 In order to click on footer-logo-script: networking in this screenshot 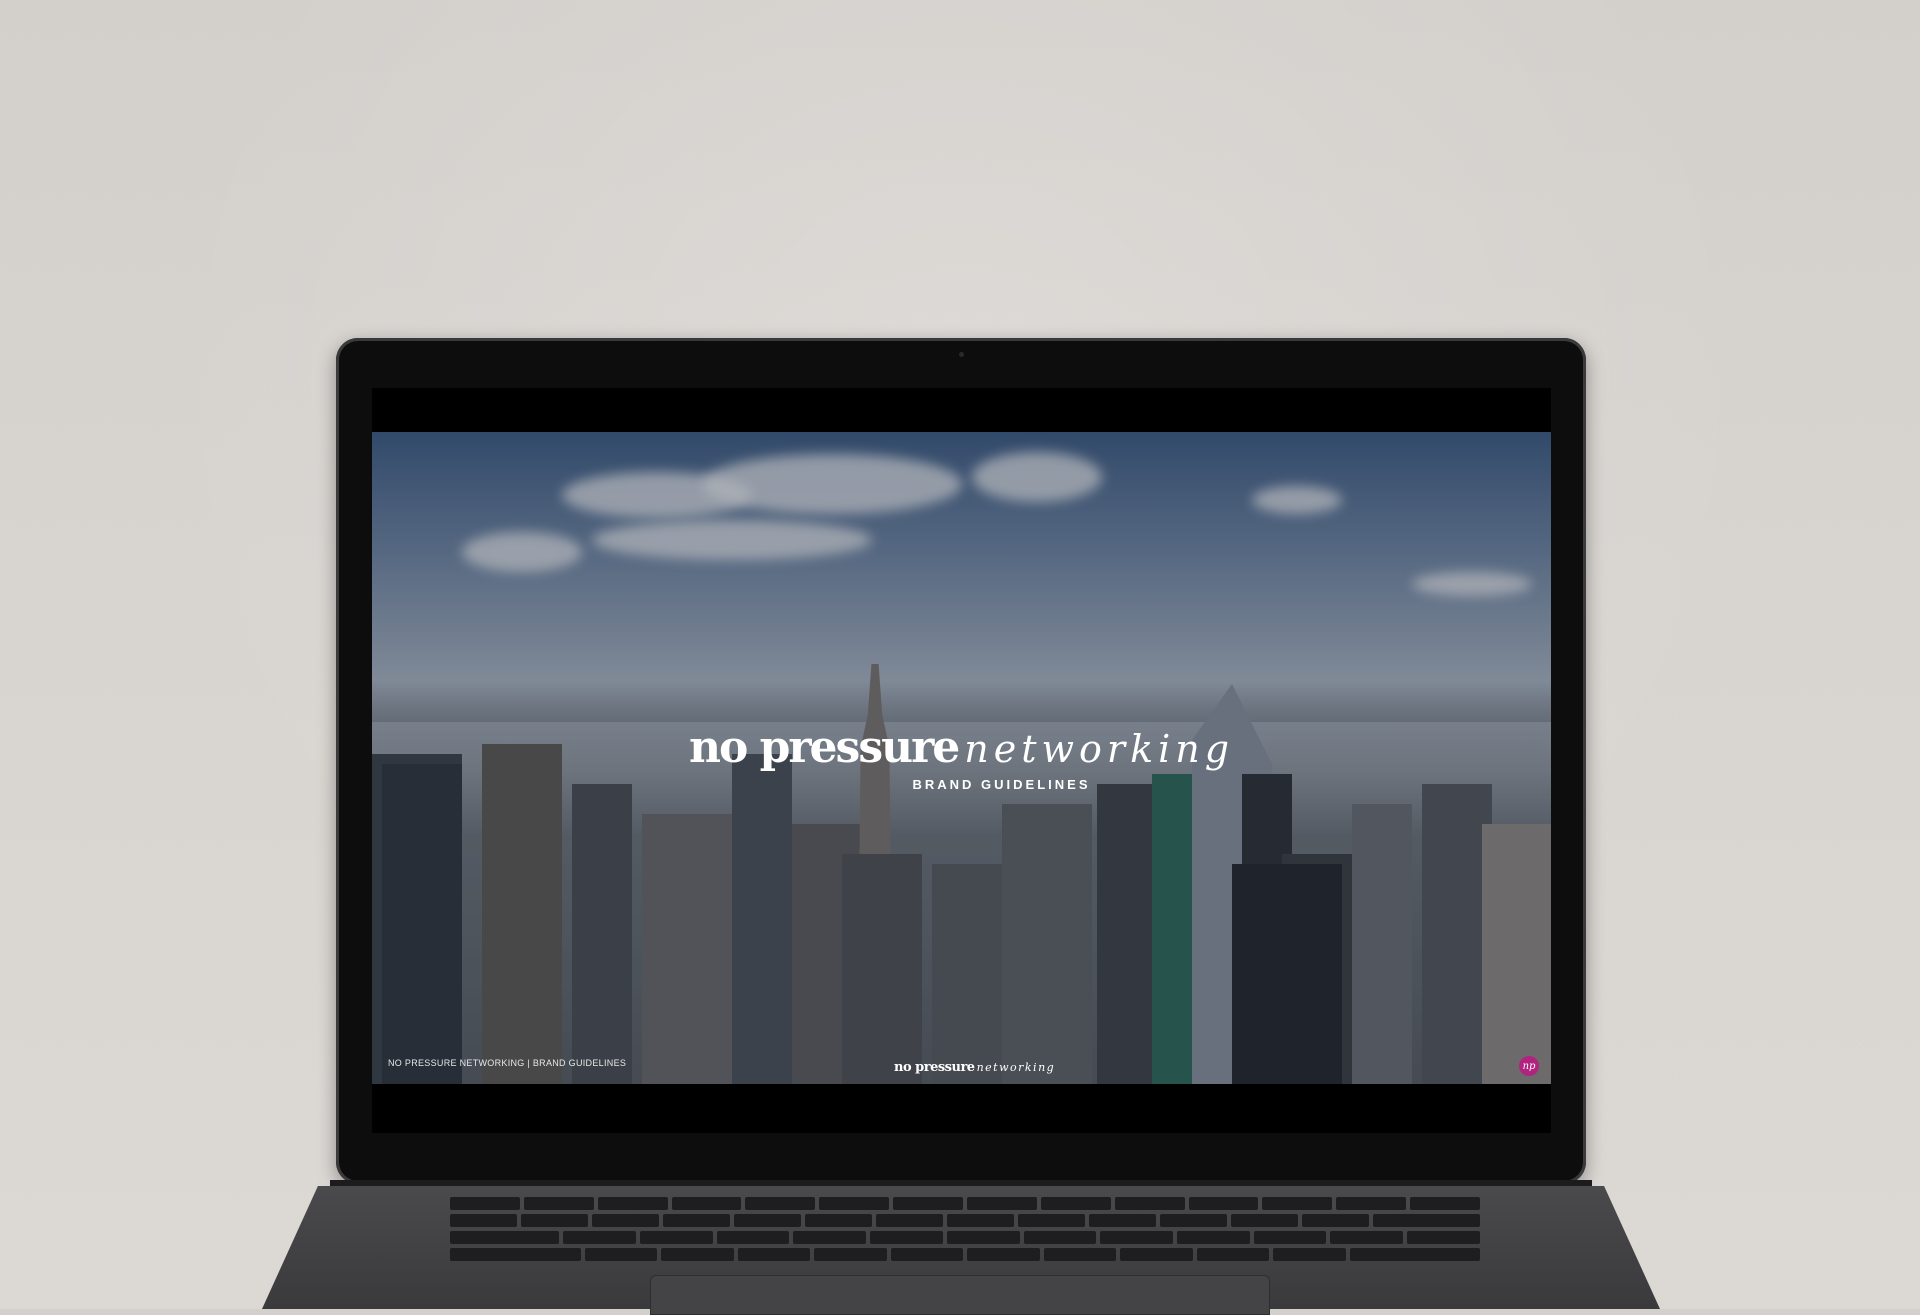, I will do `click(1016, 1067)`.